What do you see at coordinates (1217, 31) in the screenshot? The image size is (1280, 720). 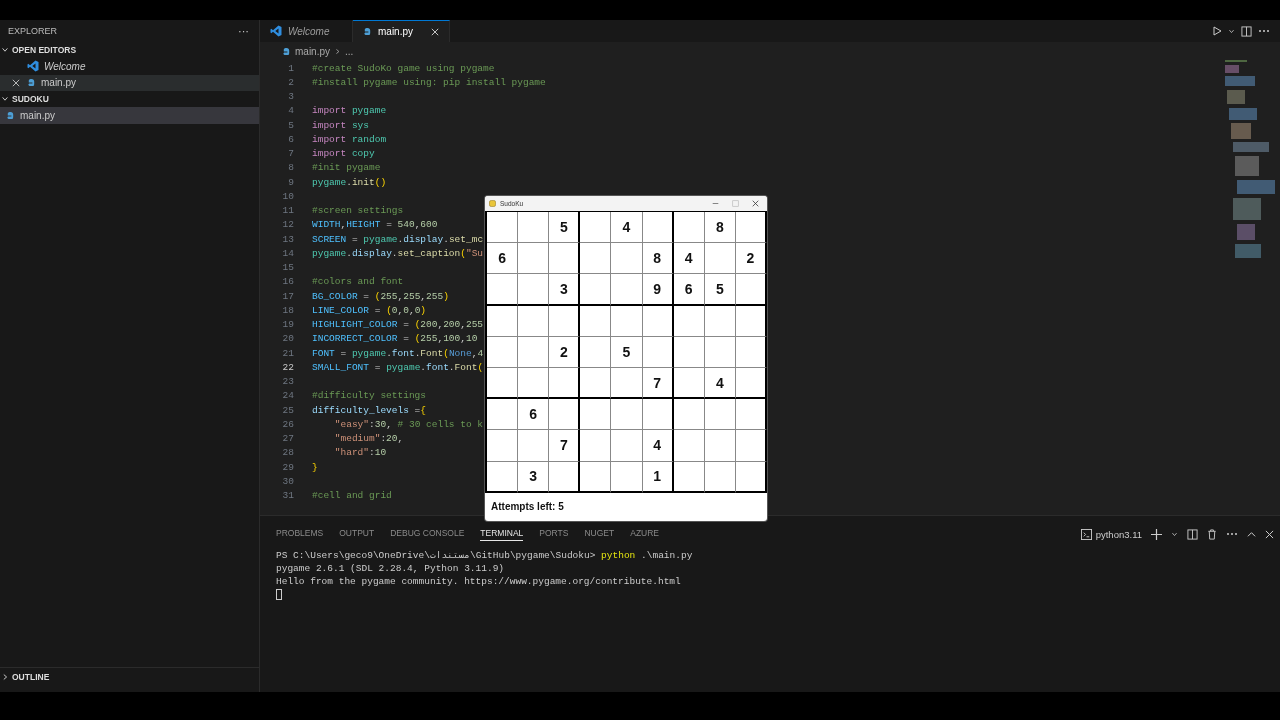 I see `run-icon` at bounding box center [1217, 31].